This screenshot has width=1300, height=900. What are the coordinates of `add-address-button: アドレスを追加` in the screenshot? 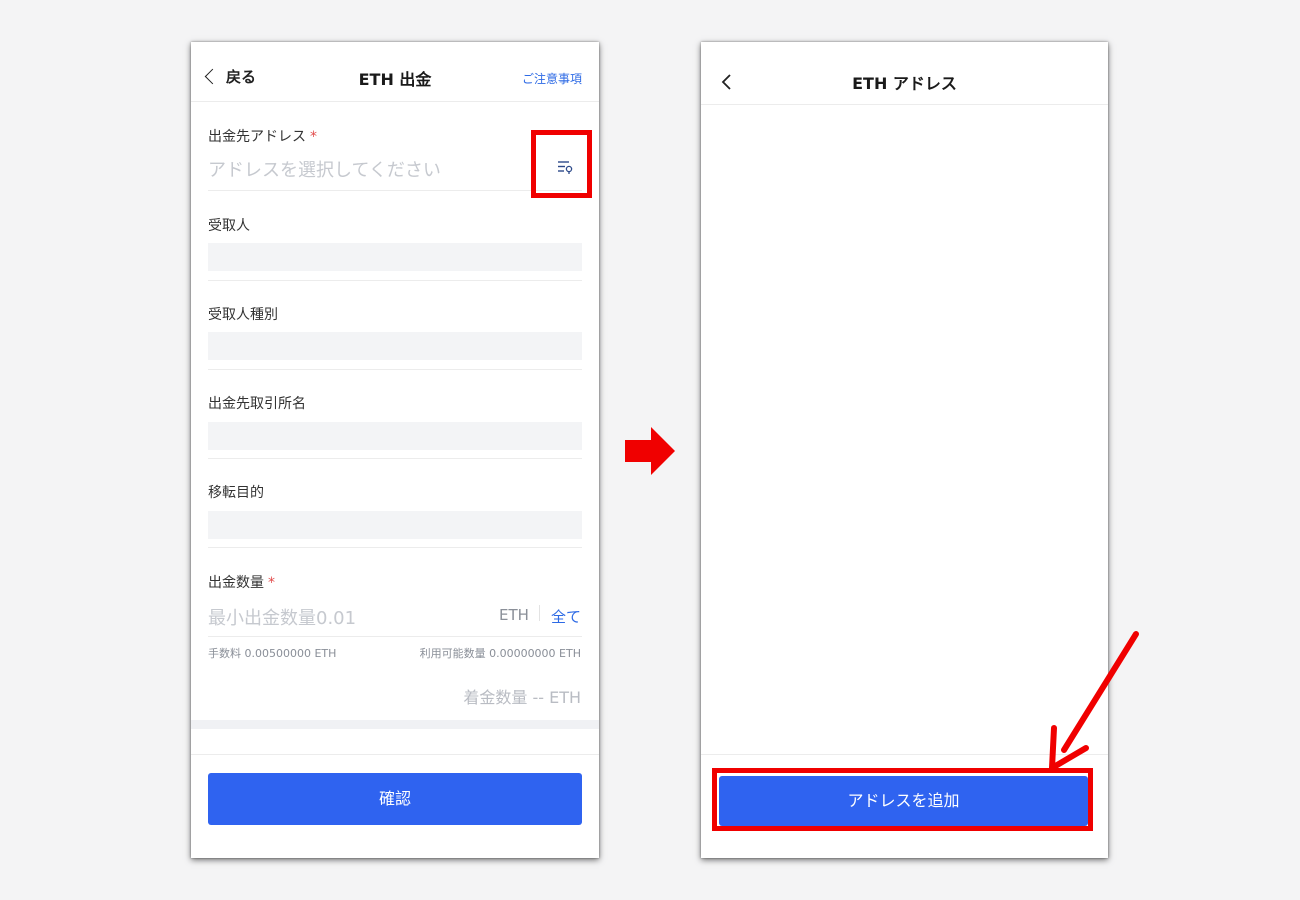 It's located at (903, 801).